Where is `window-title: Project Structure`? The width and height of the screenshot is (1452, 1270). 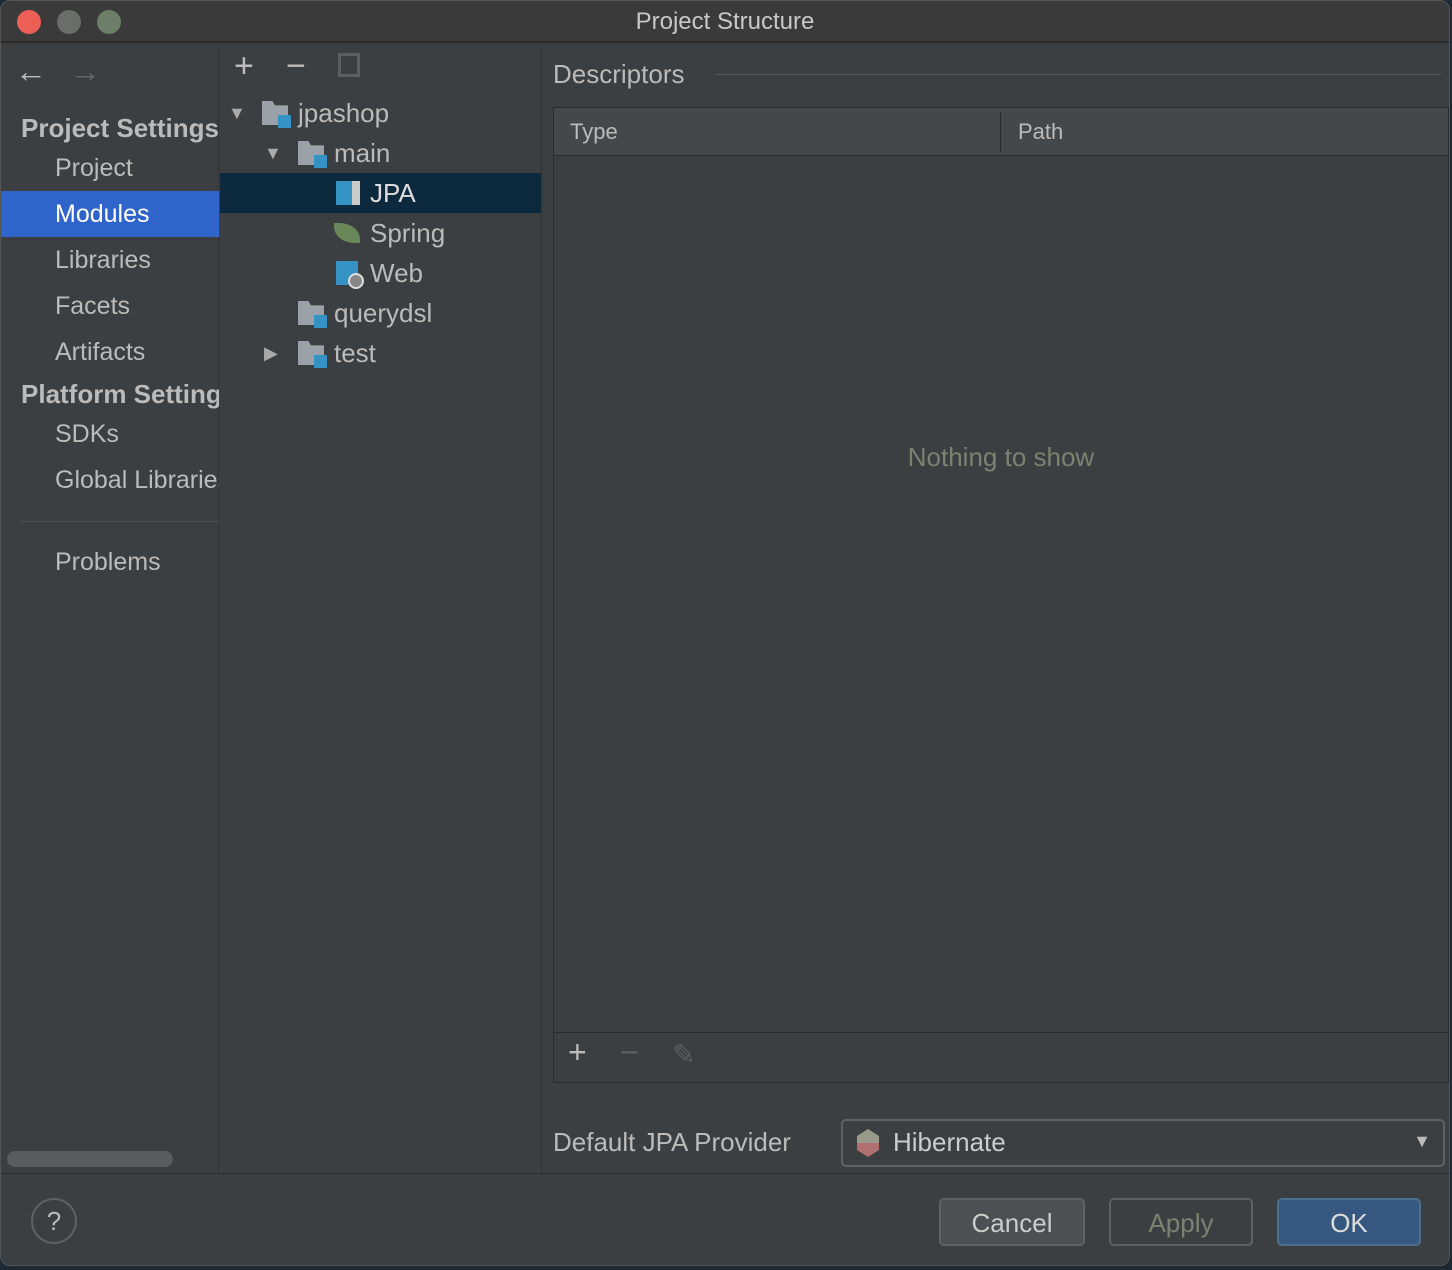
window-title: Project Structure is located at coordinates (725, 21).